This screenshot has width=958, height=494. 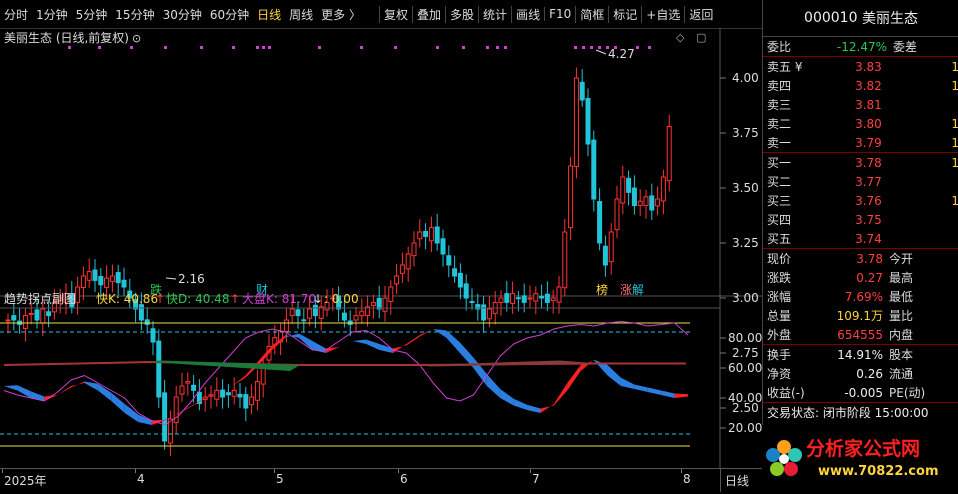 What do you see at coordinates (16, 14) in the screenshot?
I see `period-tab-0: 分时` at bounding box center [16, 14].